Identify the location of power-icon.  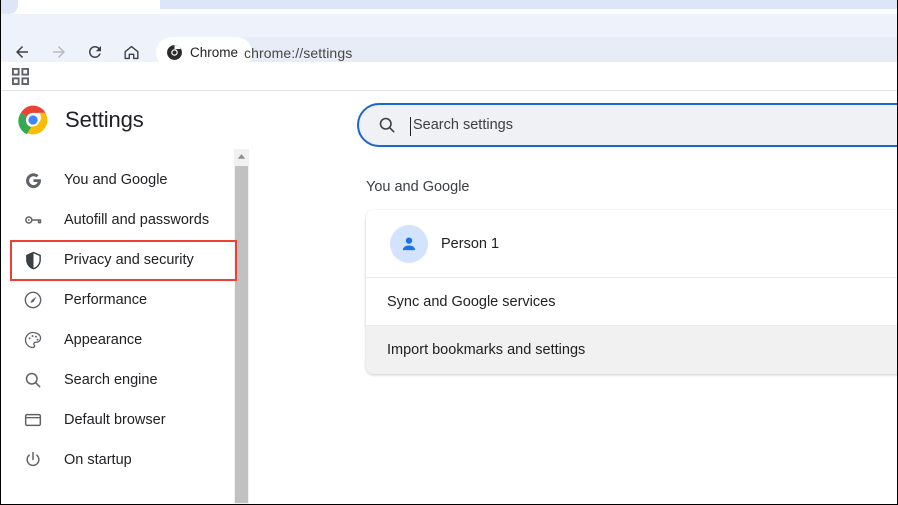
(33, 460).